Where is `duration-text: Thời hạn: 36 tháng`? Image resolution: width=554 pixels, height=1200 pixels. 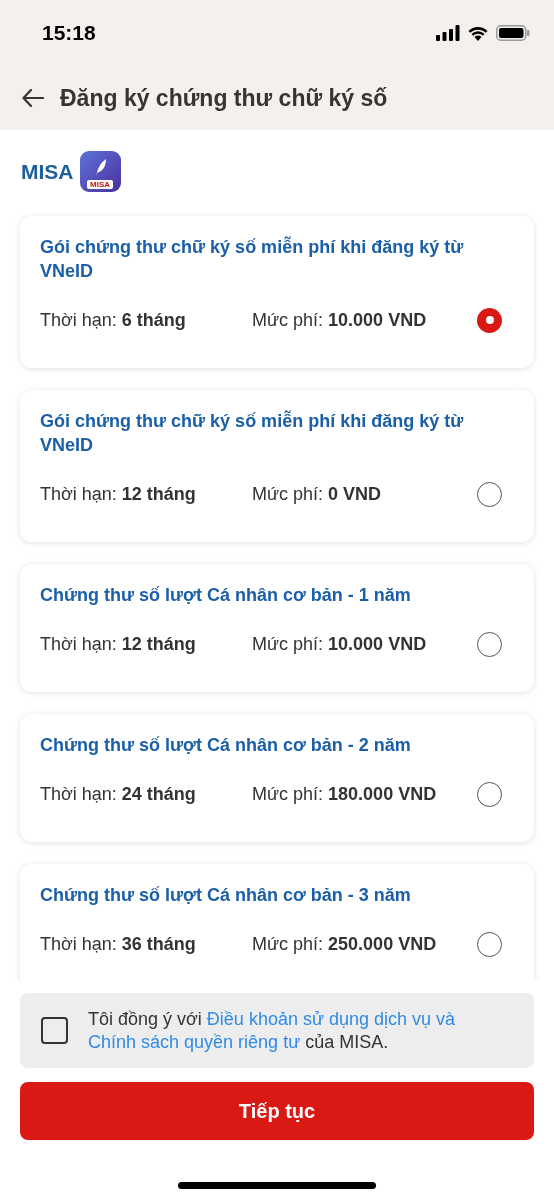
duration-text: Thời hạn: 36 tháng is located at coordinates (118, 944).